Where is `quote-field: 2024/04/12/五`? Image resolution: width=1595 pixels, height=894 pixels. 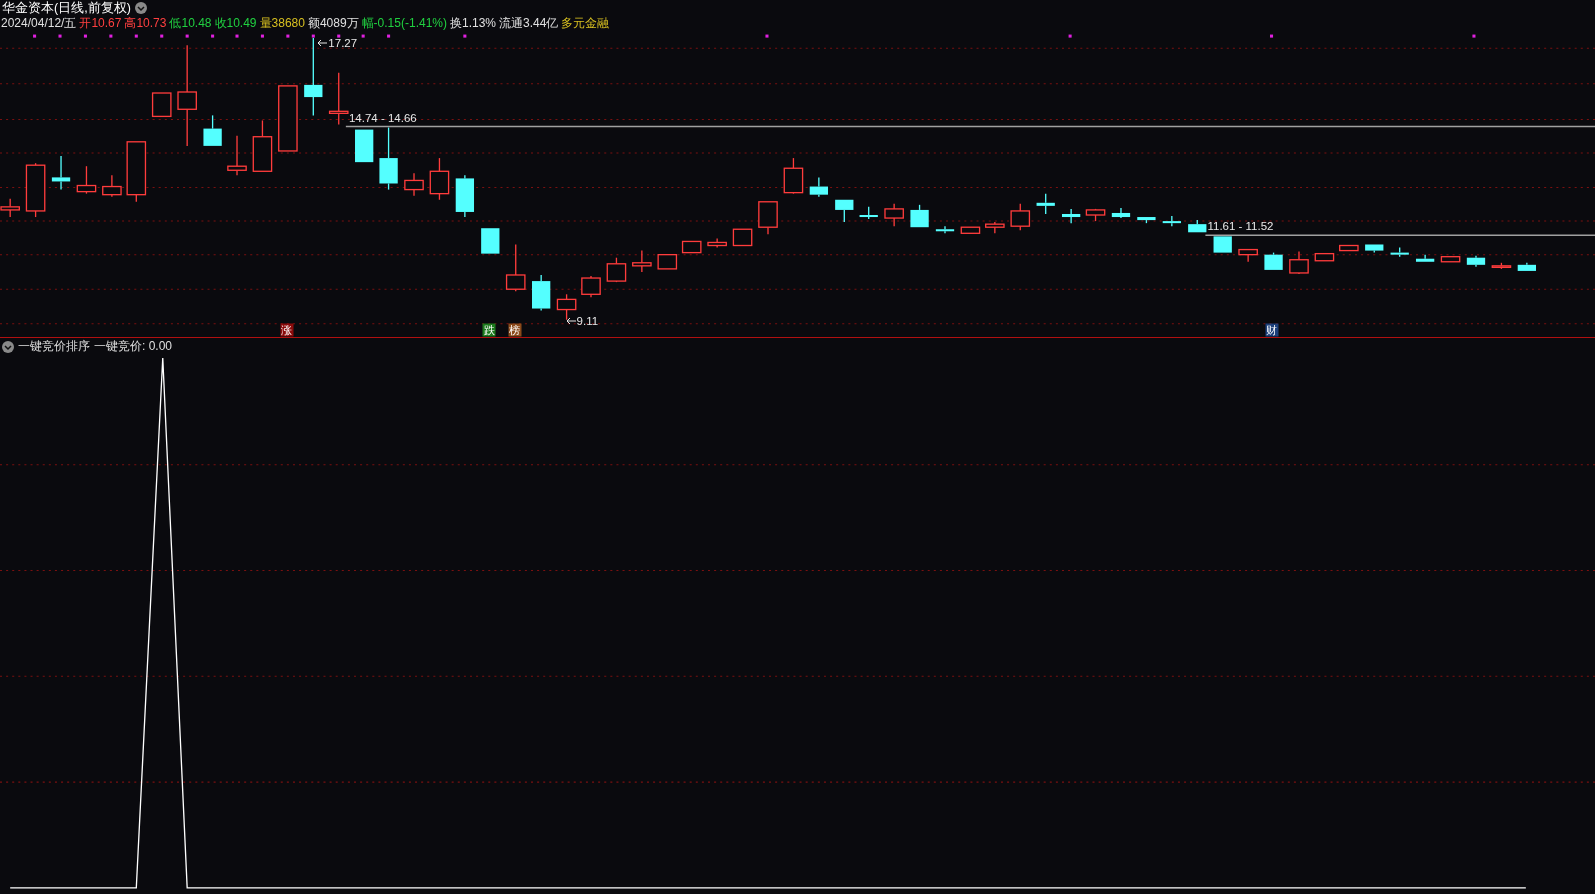 quote-field: 2024/04/12/五 is located at coordinates (39, 23).